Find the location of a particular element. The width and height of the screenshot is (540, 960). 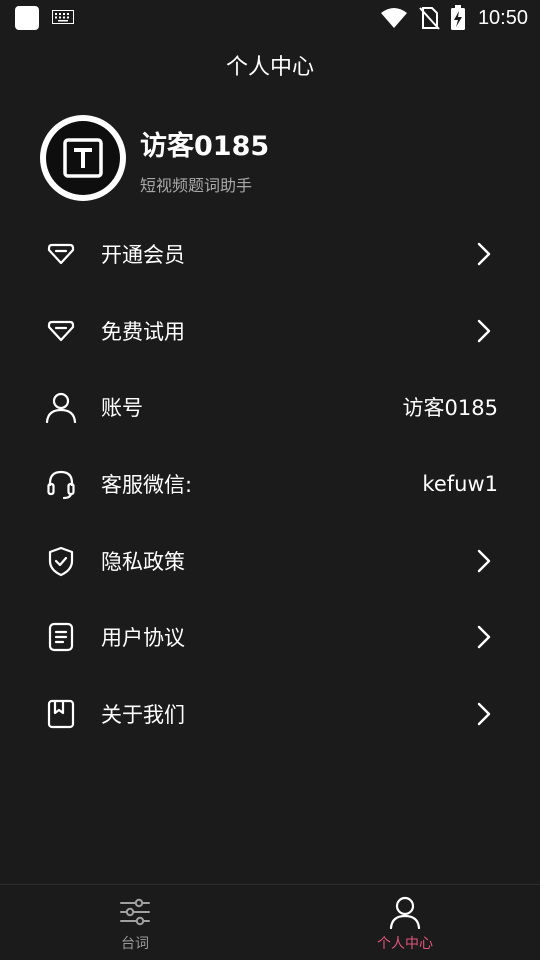

keyboard-icon is located at coordinates (63, 17).